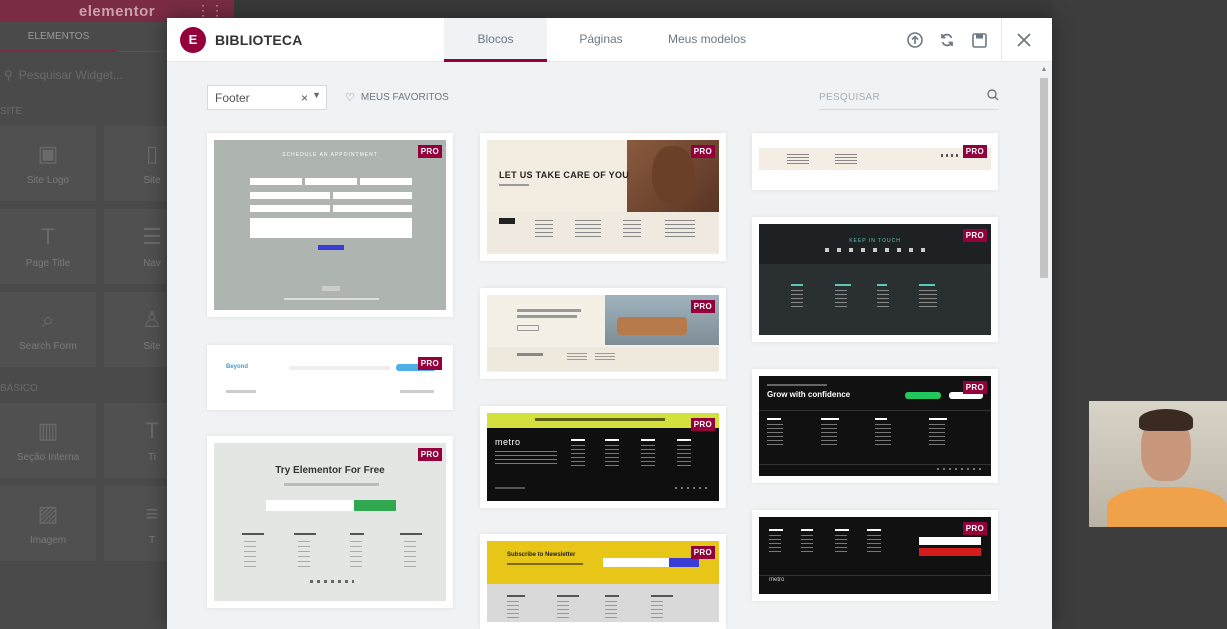 The image size is (1227, 629). Describe the element at coordinates (232, 98) in the screenshot. I see `category-select-value: Footer` at that location.